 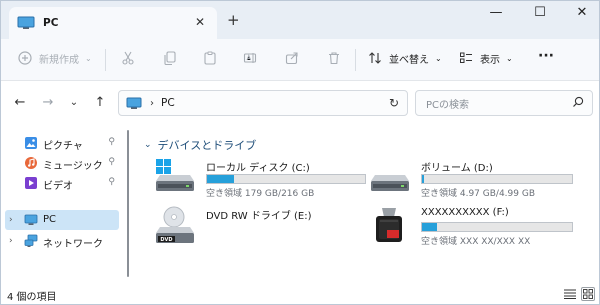 I want to click on drive-name: ボリューム (D:), so click(x=457, y=168).